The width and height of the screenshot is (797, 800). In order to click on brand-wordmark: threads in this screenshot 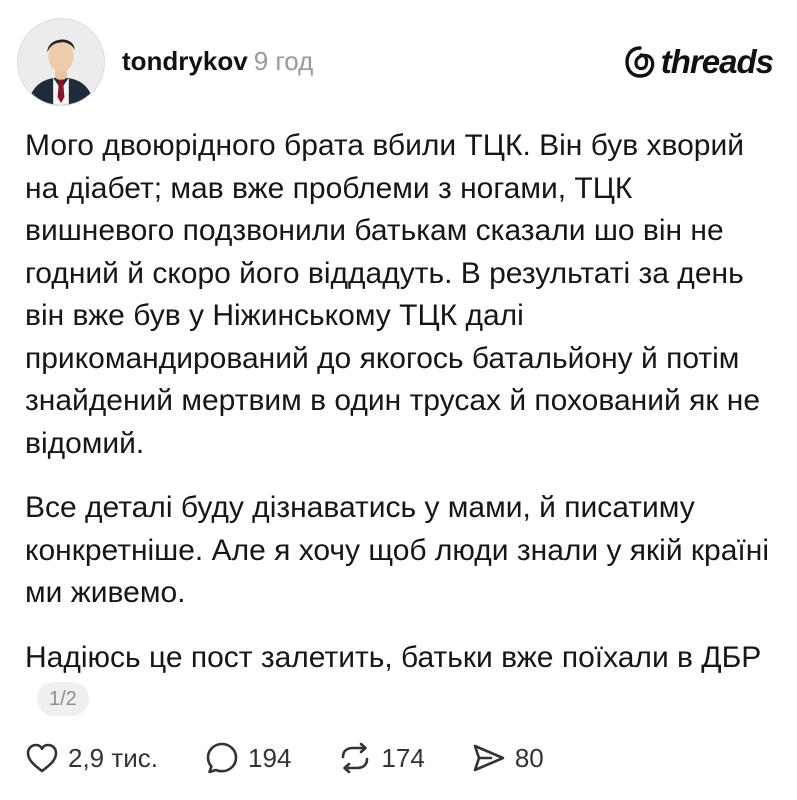, I will do `click(717, 61)`.